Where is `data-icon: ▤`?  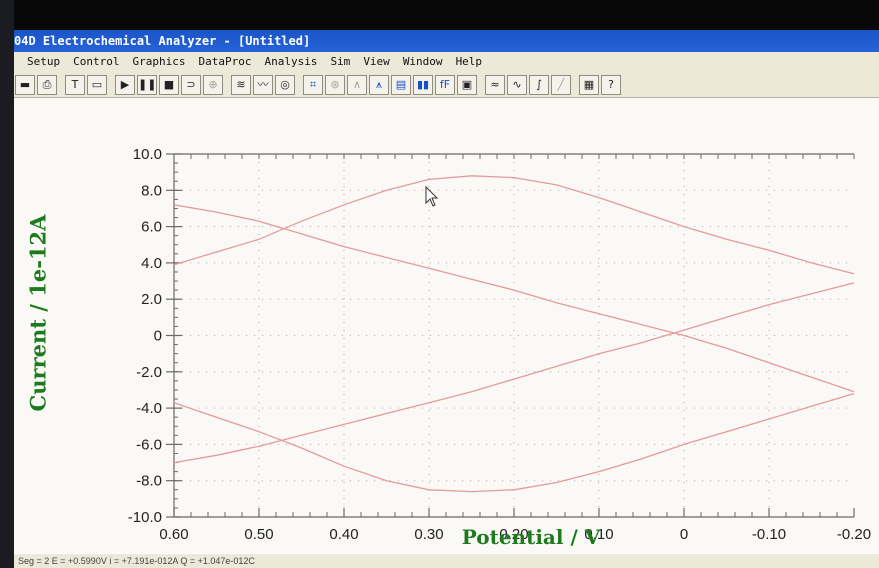
data-icon: ▤ is located at coordinates (401, 85).